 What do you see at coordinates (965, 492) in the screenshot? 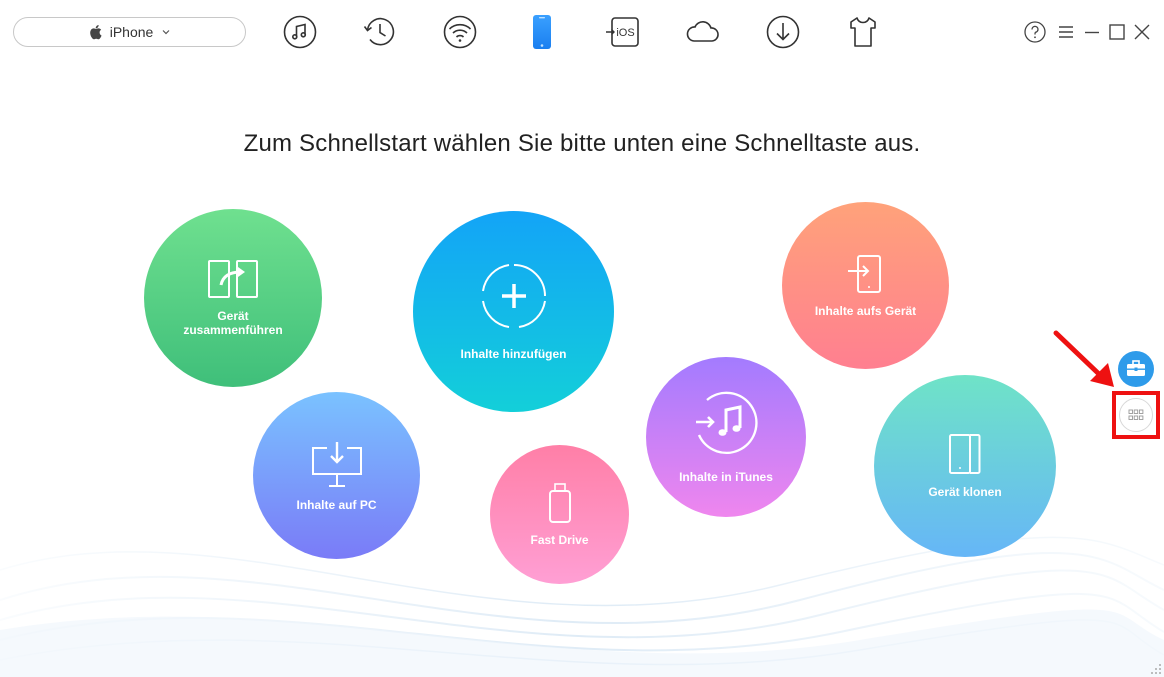
I see `clone-label: Gerät klonen` at bounding box center [965, 492].